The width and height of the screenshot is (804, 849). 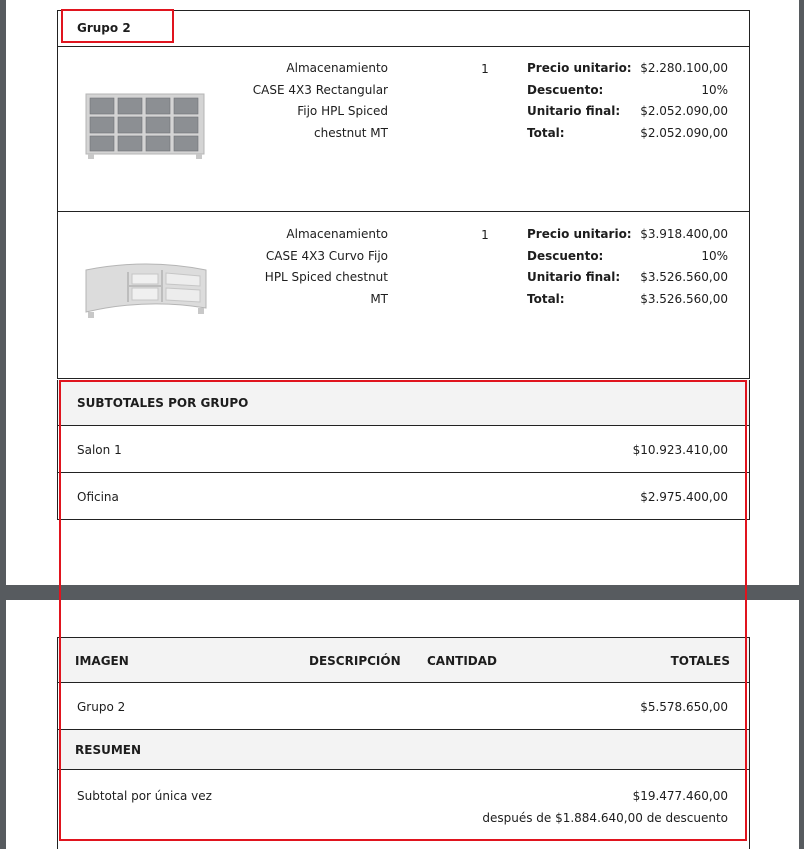 What do you see at coordinates (351, 133) in the screenshot?
I see `product-1-description-line: chestnut MT` at bounding box center [351, 133].